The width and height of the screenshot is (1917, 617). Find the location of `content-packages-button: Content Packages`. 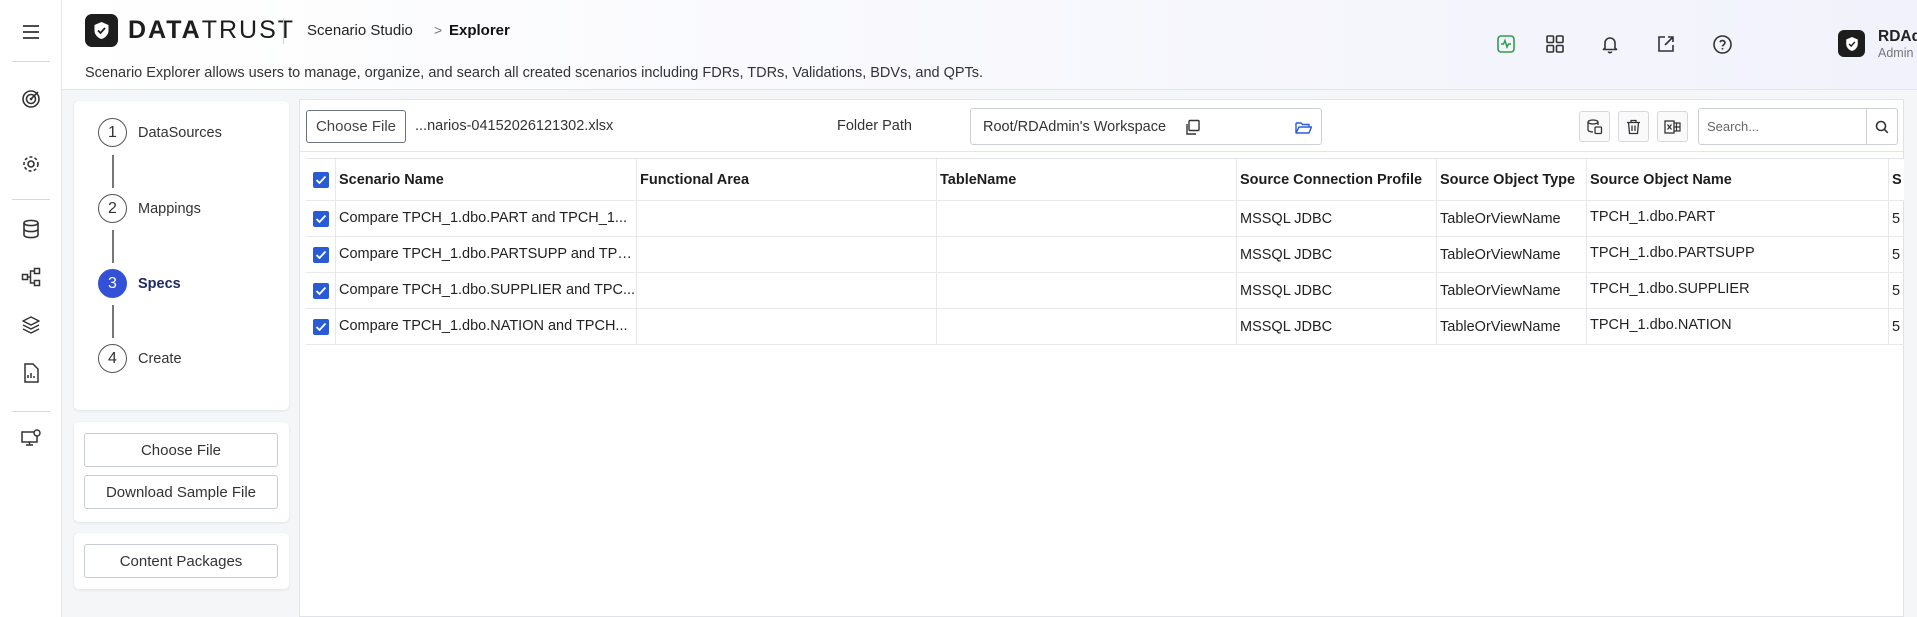

content-packages-button: Content Packages is located at coordinates (181, 561).